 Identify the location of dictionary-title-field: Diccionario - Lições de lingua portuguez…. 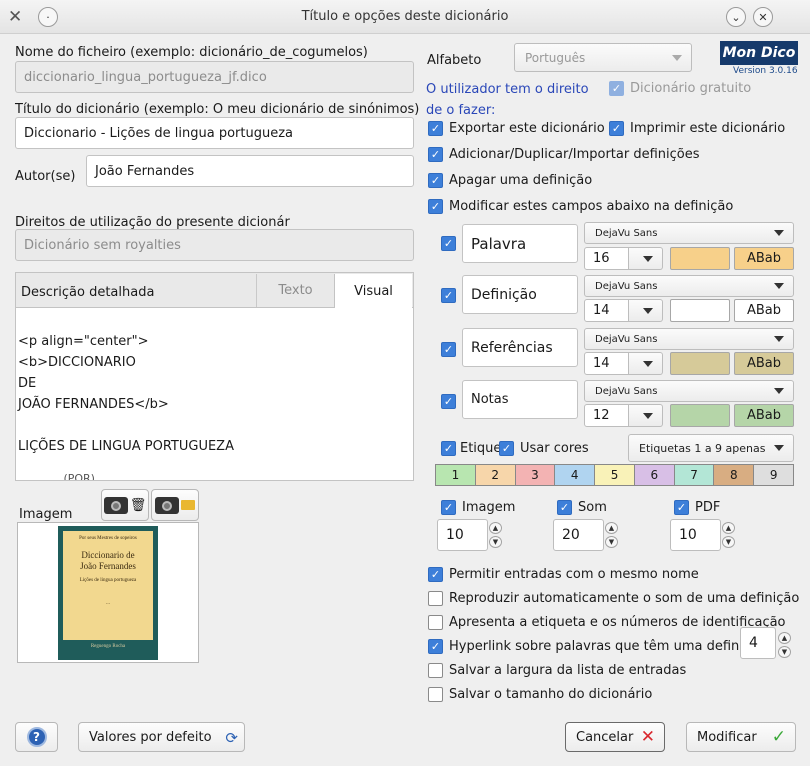
(214, 133).